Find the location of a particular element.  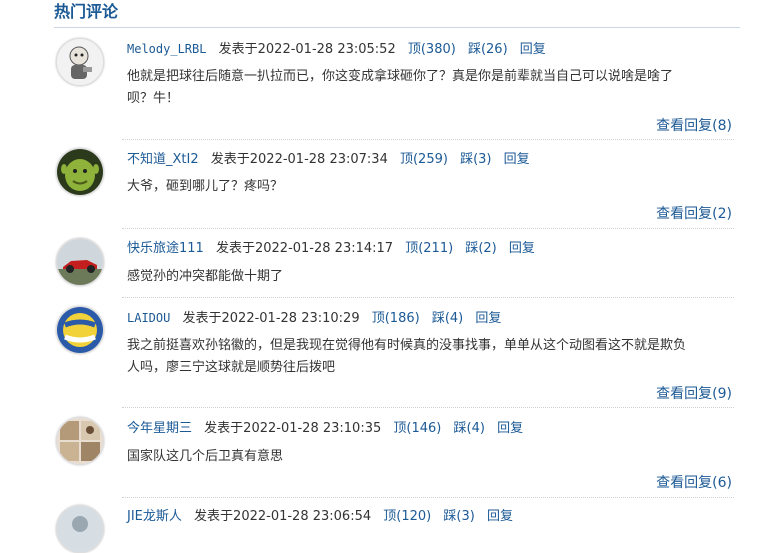

username-link: 快乐旅途111 is located at coordinates (165, 248).